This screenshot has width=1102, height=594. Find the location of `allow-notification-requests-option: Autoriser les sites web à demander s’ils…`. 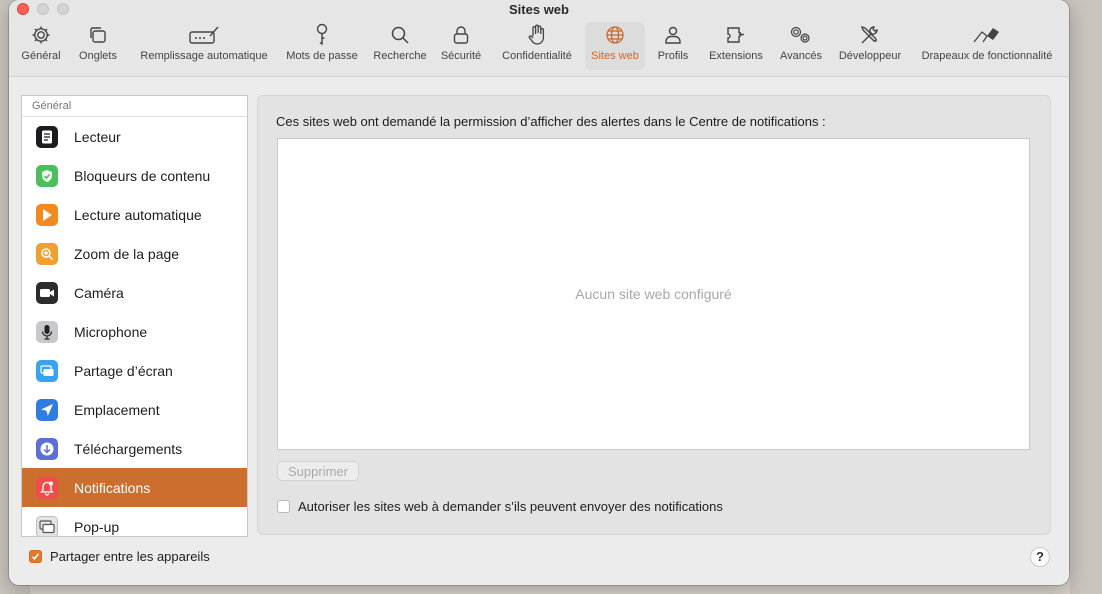

allow-notification-requests-option: Autoriser les sites web à demander s’ils… is located at coordinates (500, 506).